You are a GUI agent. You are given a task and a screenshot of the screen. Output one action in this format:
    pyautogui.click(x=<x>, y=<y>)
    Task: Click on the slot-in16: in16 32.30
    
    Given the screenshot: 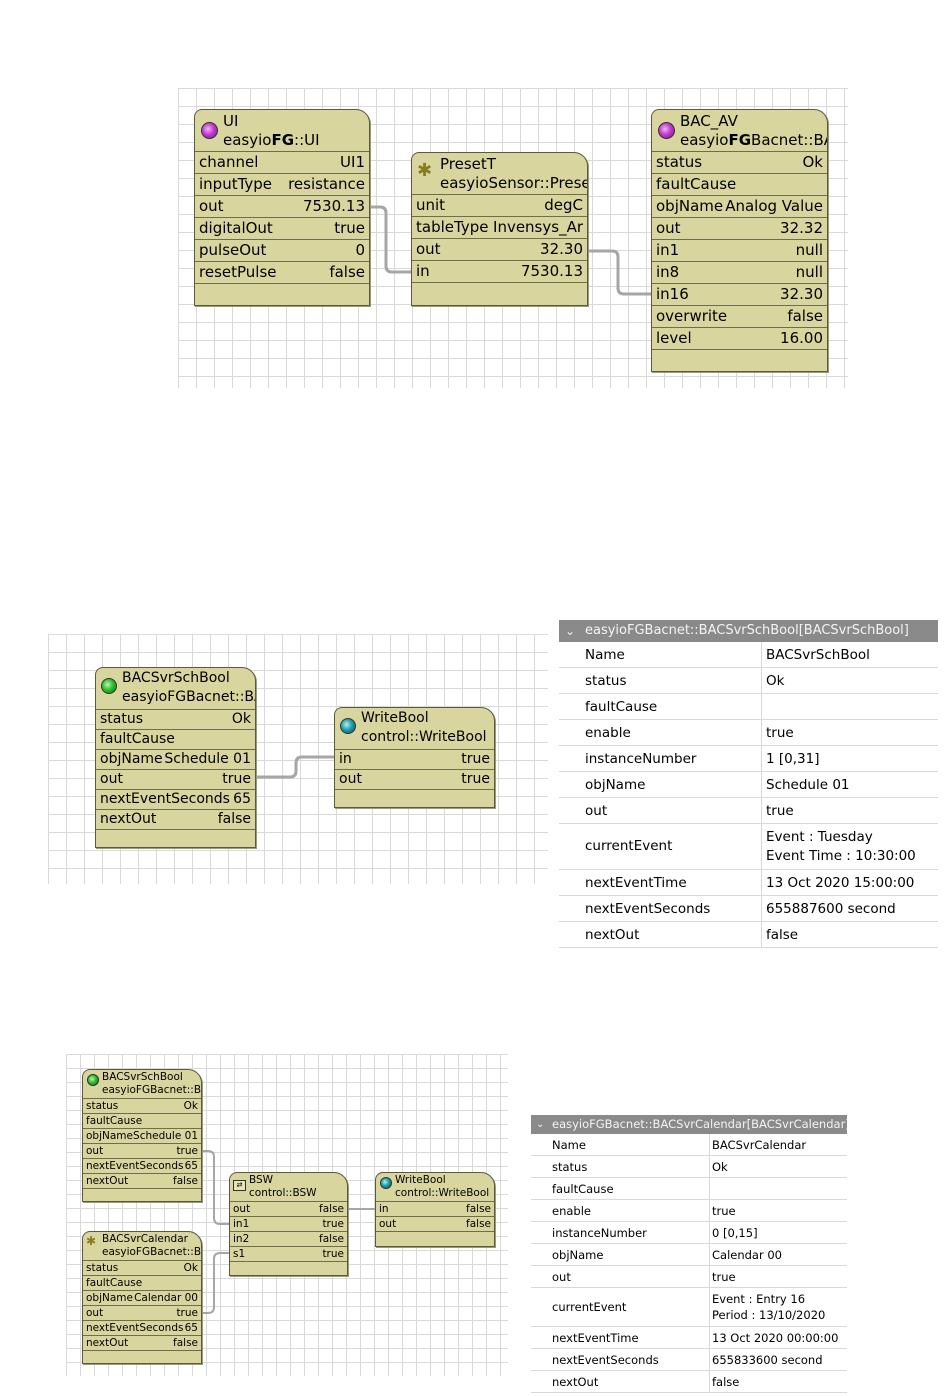 What is the action you would take?
    pyautogui.click(x=739, y=294)
    